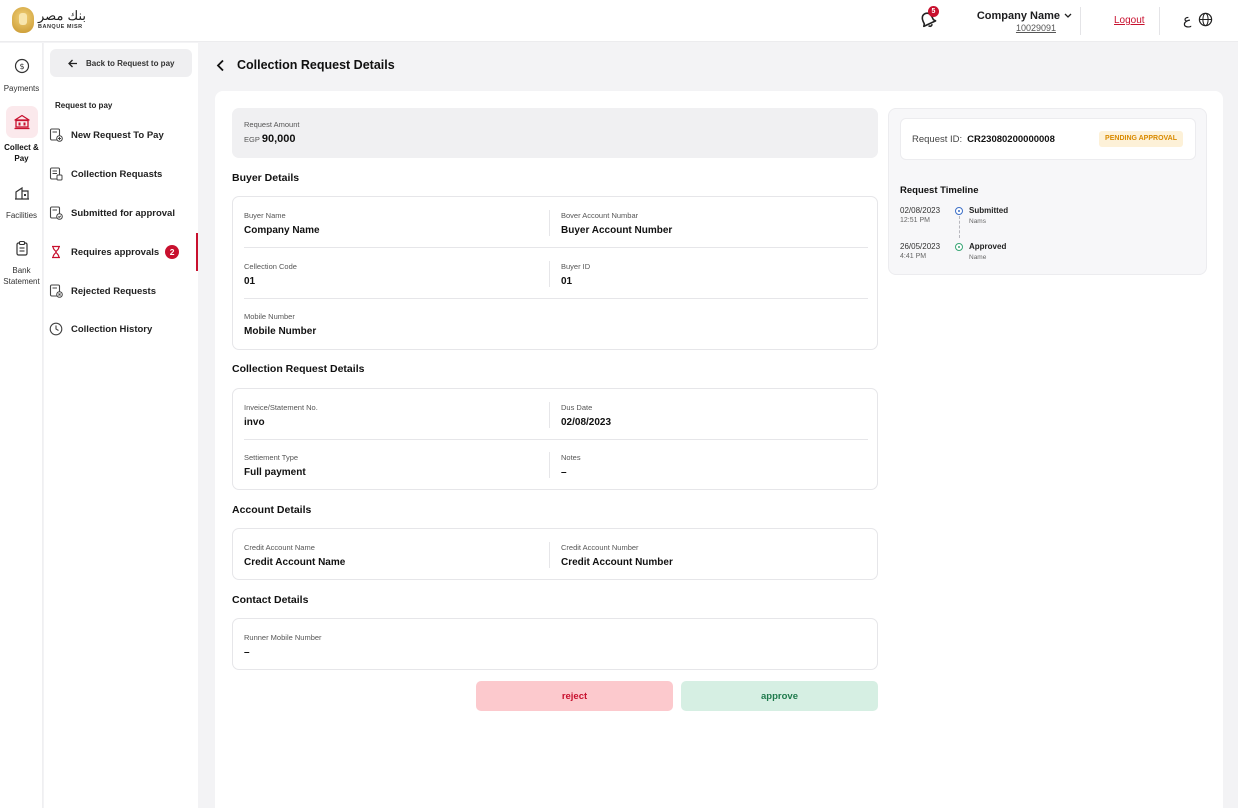  Describe the element at coordinates (270, 600) in the screenshot. I see `contact-details-title: Contact Details` at that location.